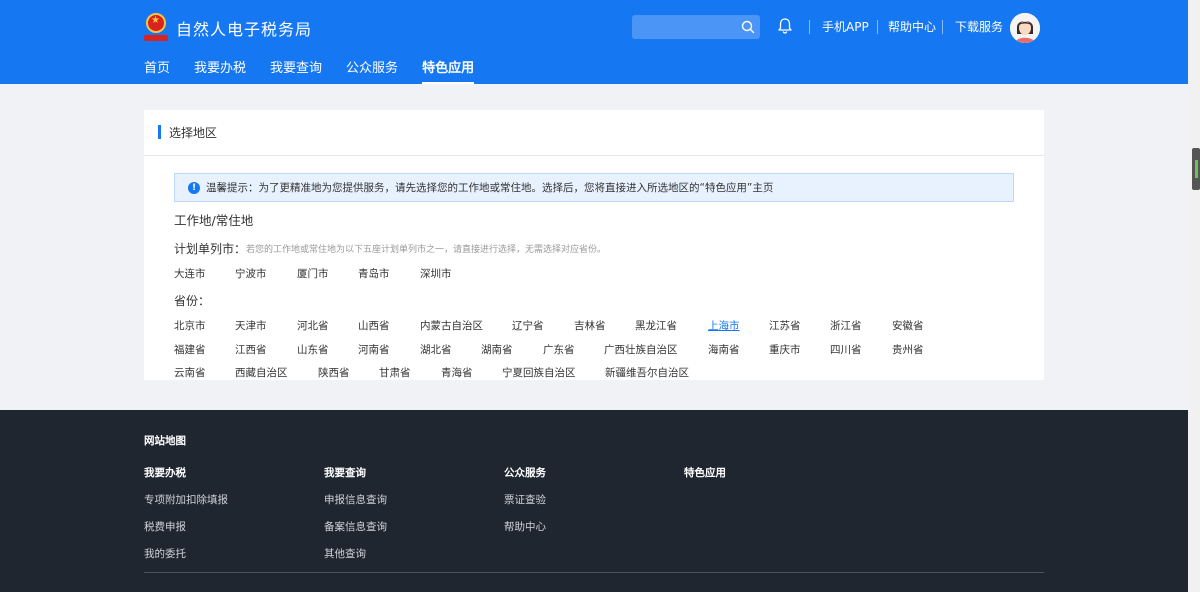 The image size is (1200, 592). I want to click on footer-link: 我的委托, so click(186, 553).